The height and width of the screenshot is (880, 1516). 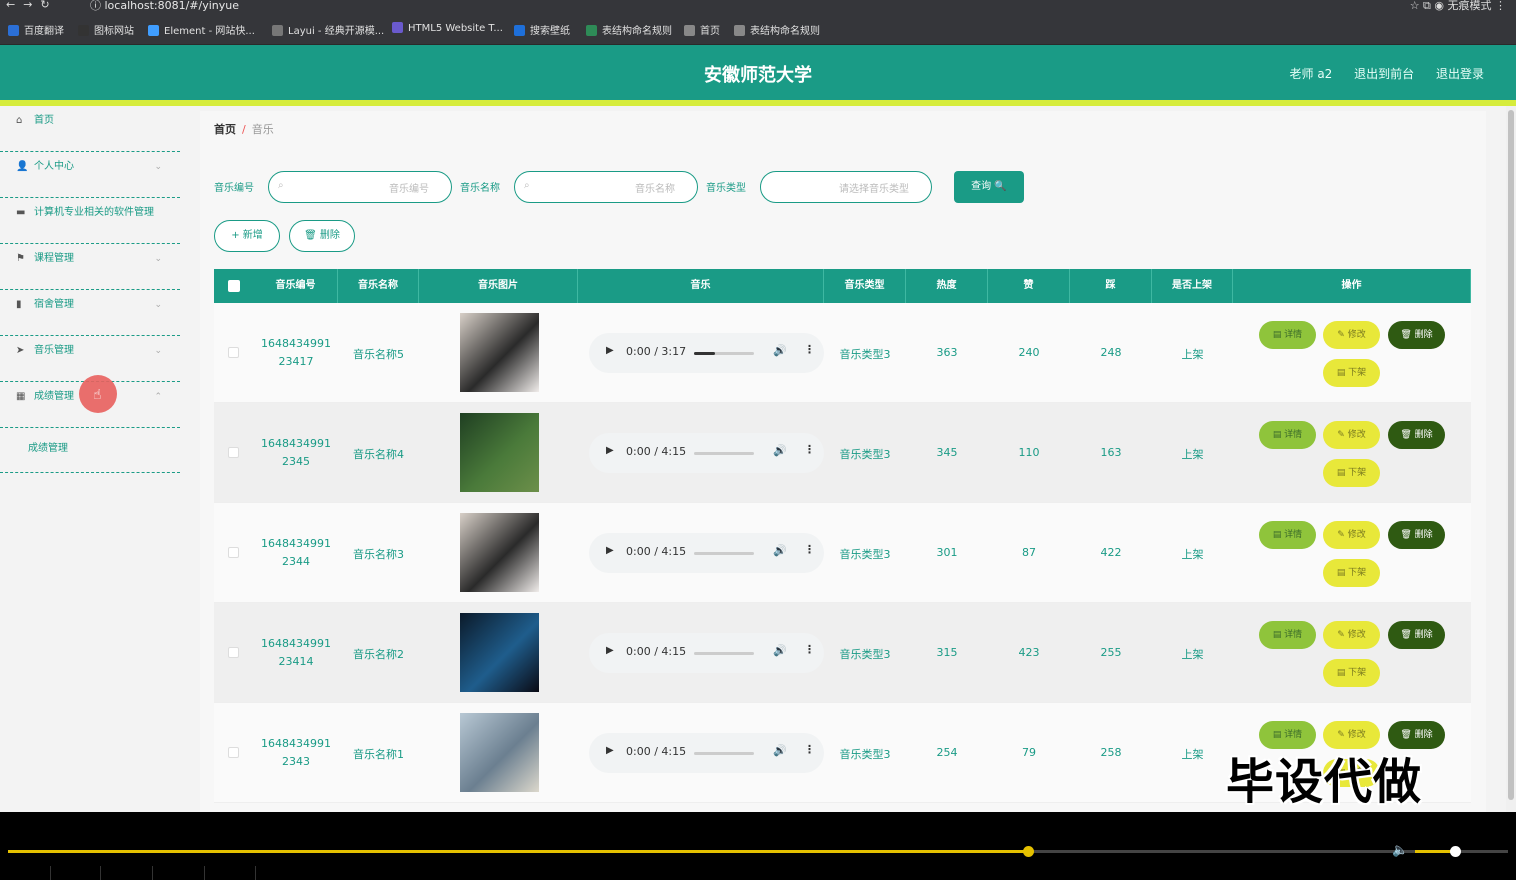 What do you see at coordinates (90, 175) in the screenshot?
I see `sidebar-item: 👤 个人中心 ⌄` at bounding box center [90, 175].